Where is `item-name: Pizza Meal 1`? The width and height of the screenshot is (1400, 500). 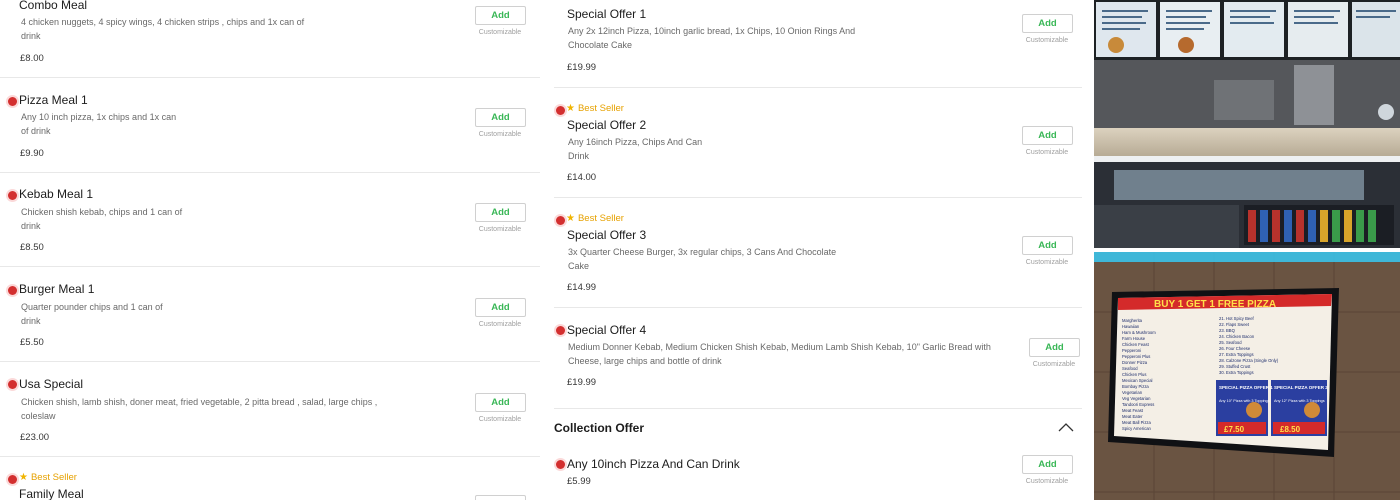
item-name: Pizza Meal 1 is located at coordinates (53, 100).